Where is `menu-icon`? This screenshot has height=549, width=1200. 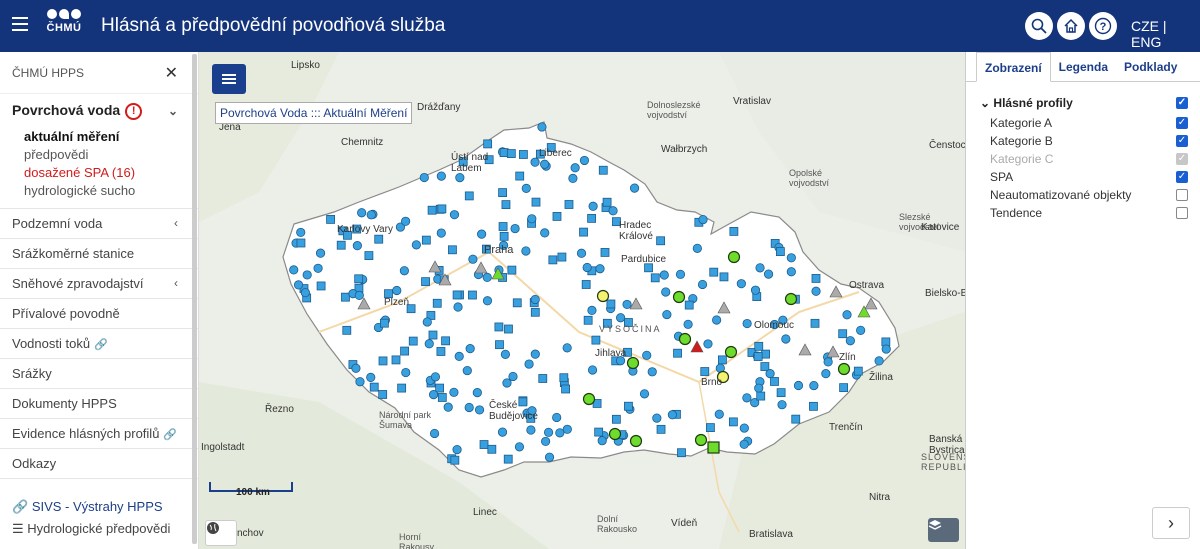
menu-icon is located at coordinates (20, 24).